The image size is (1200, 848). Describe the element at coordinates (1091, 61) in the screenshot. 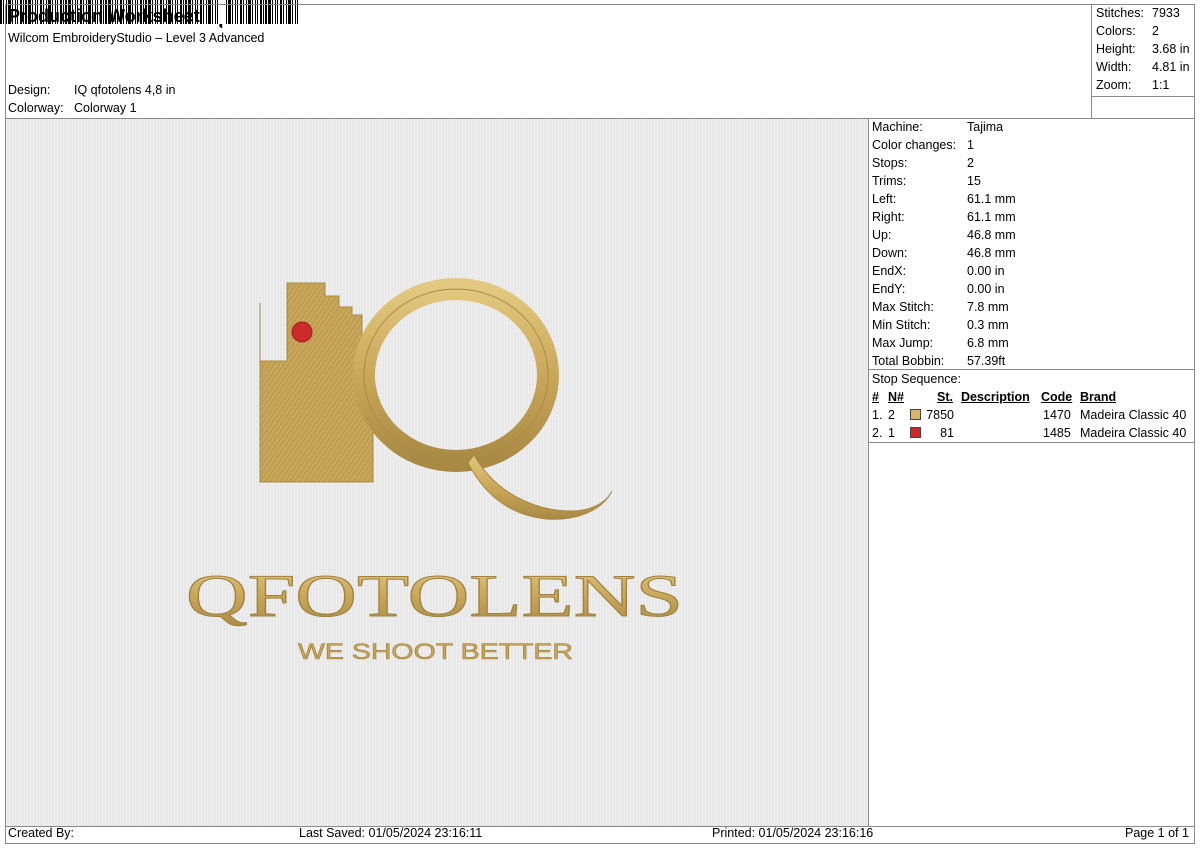

I see `frame-summary-left` at that location.